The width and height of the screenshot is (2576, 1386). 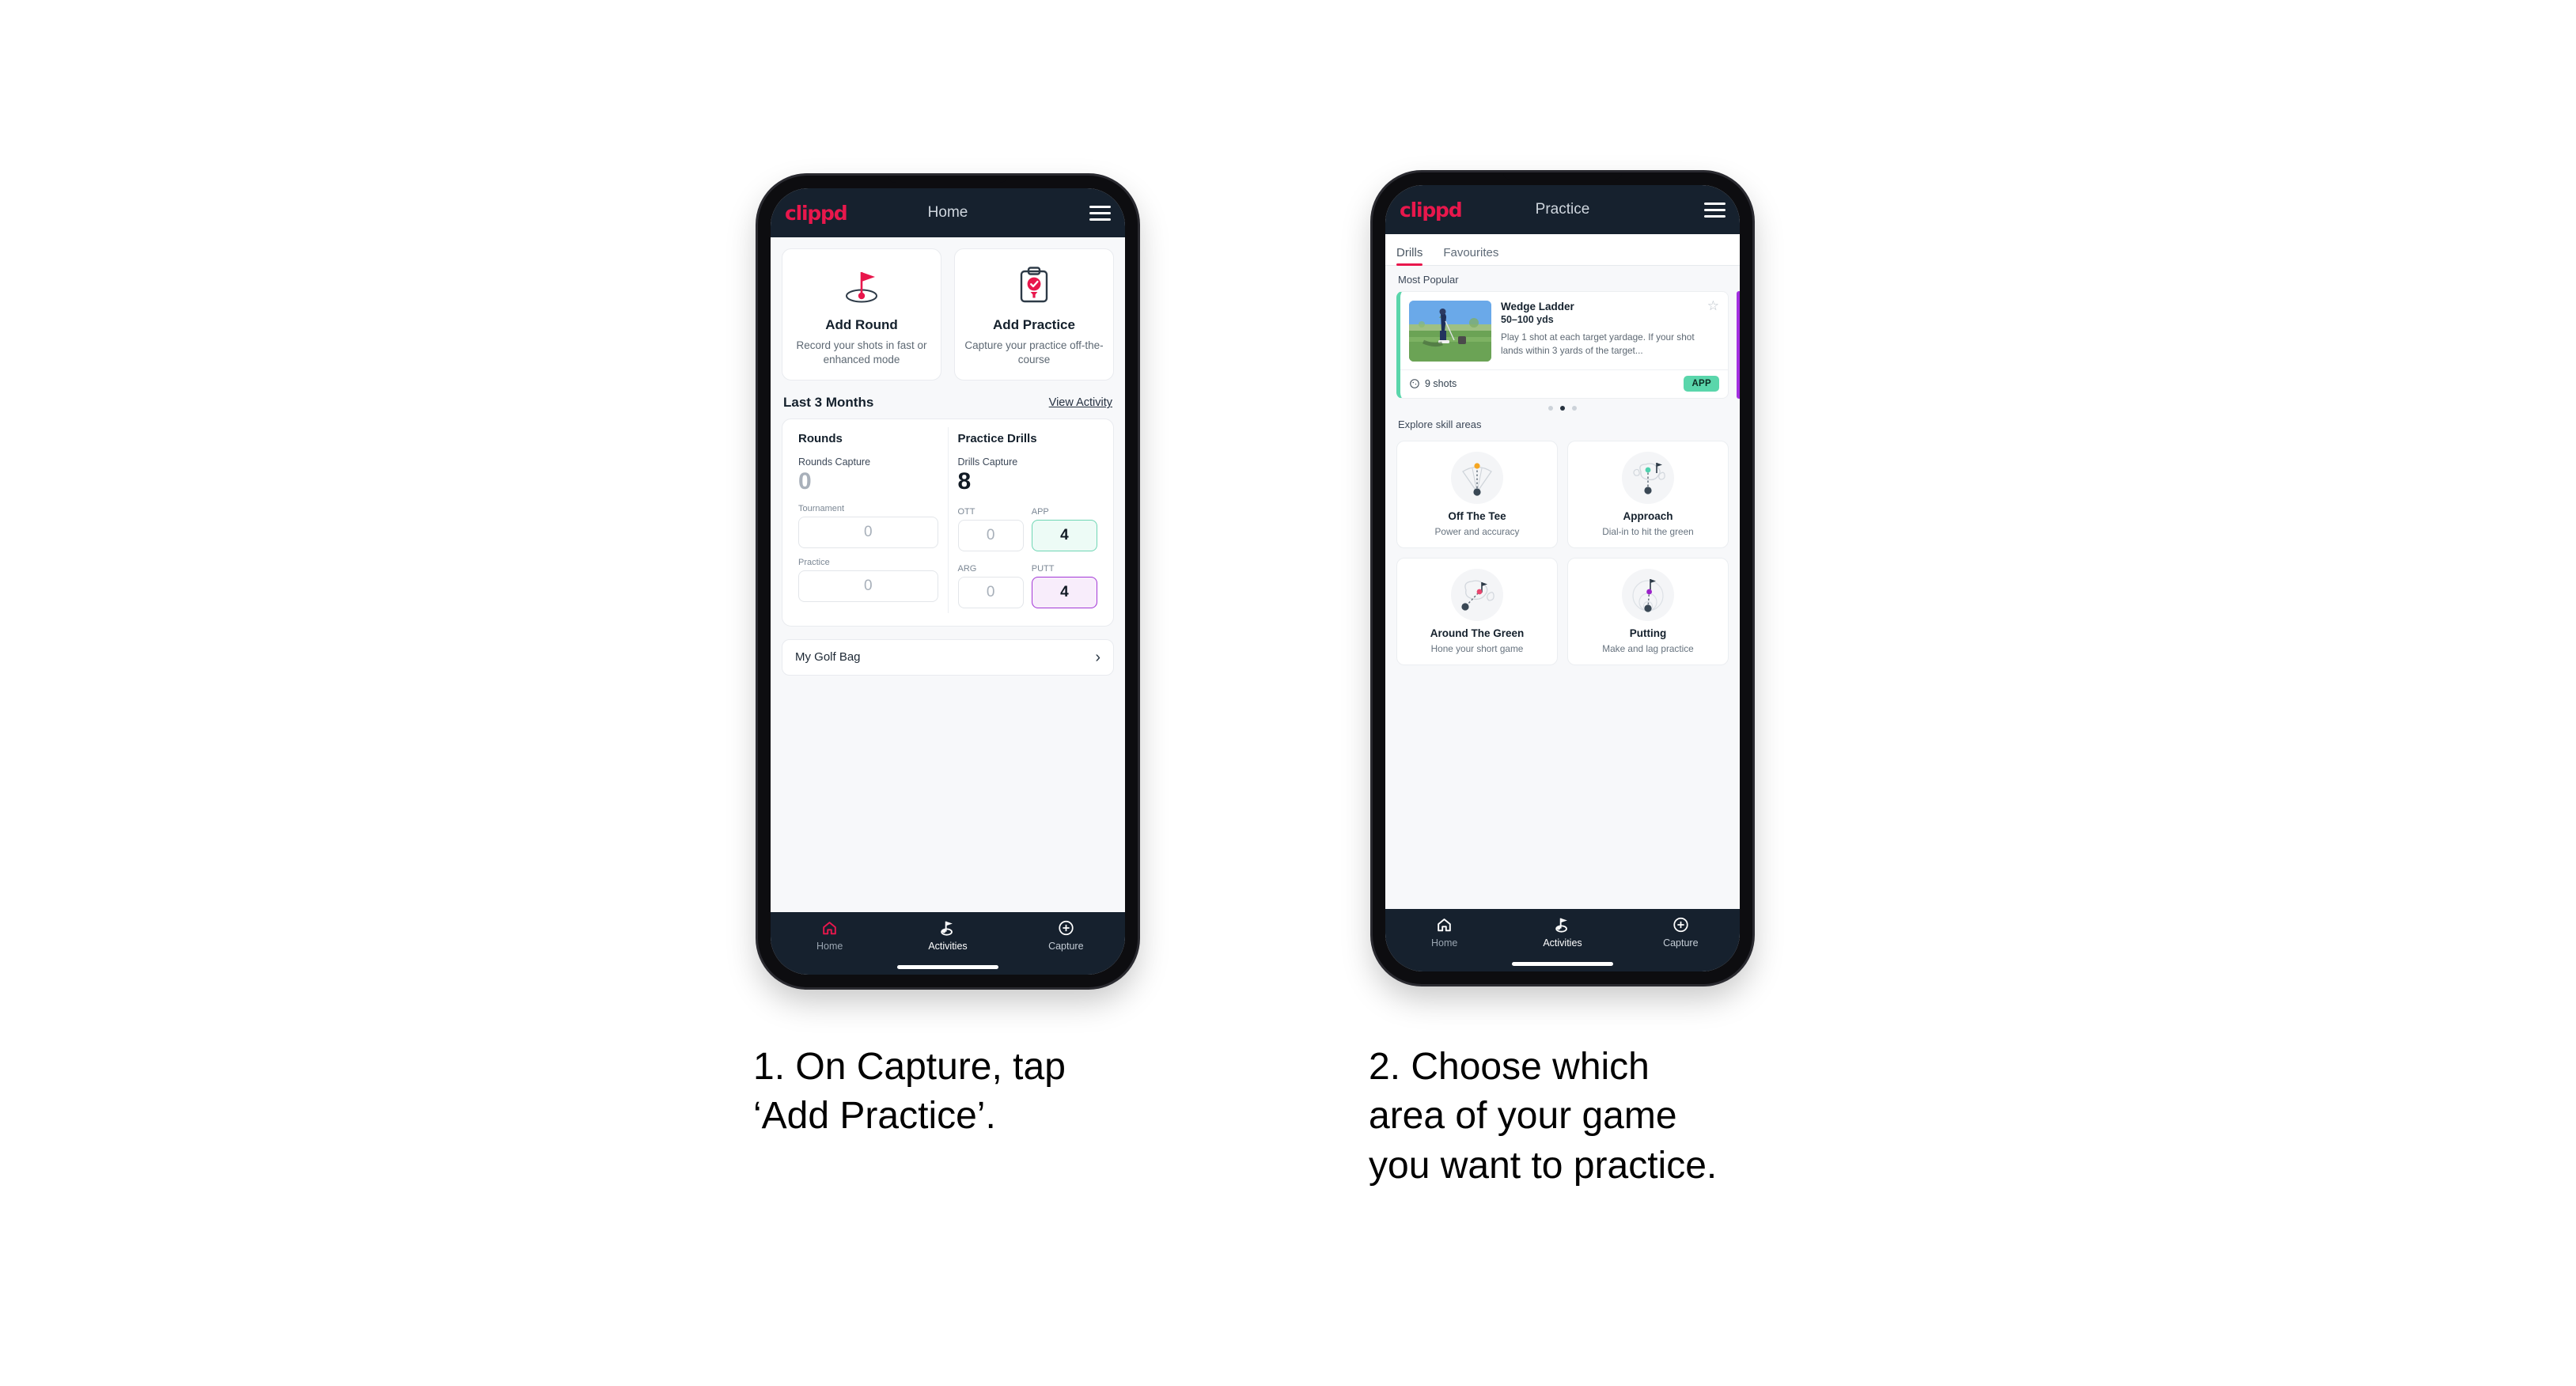 What do you see at coordinates (829, 947) in the screenshot?
I see `nav-label-home: Home` at bounding box center [829, 947].